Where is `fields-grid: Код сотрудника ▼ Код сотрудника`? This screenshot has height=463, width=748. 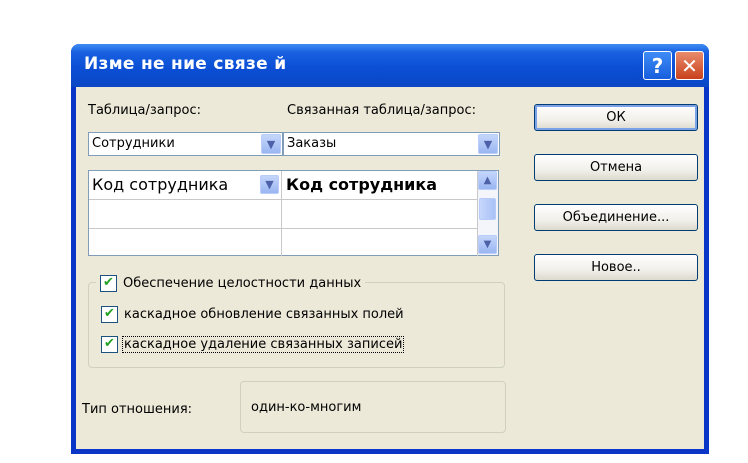 fields-grid: Код сотрудника ▼ Код сотрудника is located at coordinates (293, 213).